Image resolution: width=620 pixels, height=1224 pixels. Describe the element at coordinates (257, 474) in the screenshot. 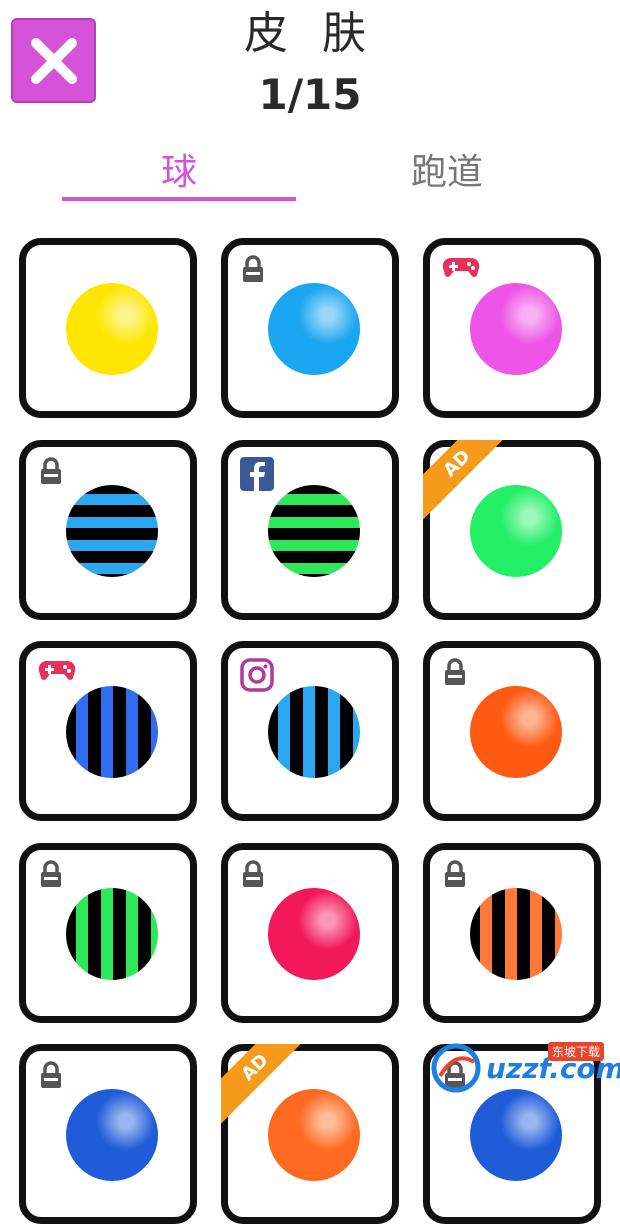

I see `facebook-icon` at that location.